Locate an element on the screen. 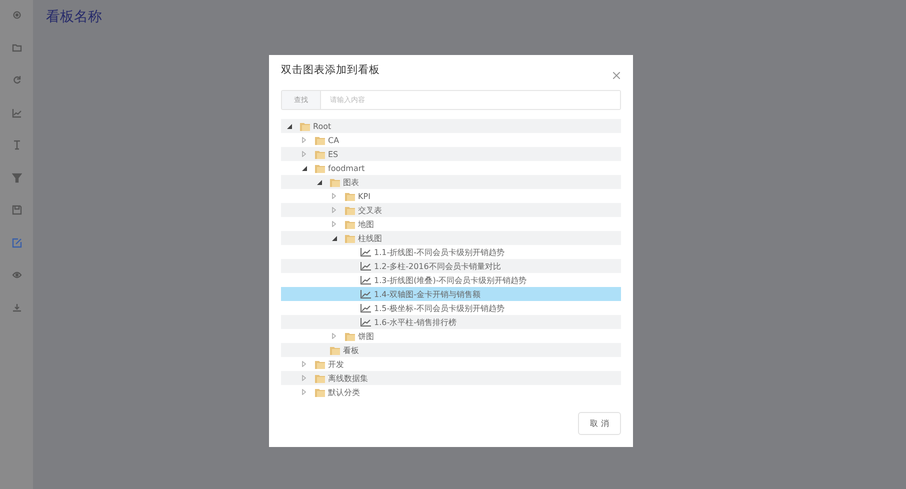 Image resolution: width=906 pixels, height=489 pixels. tree-label: 1.3-折线图(堆叠)-不同会员卡级别开销趋势 is located at coordinates (450, 280).